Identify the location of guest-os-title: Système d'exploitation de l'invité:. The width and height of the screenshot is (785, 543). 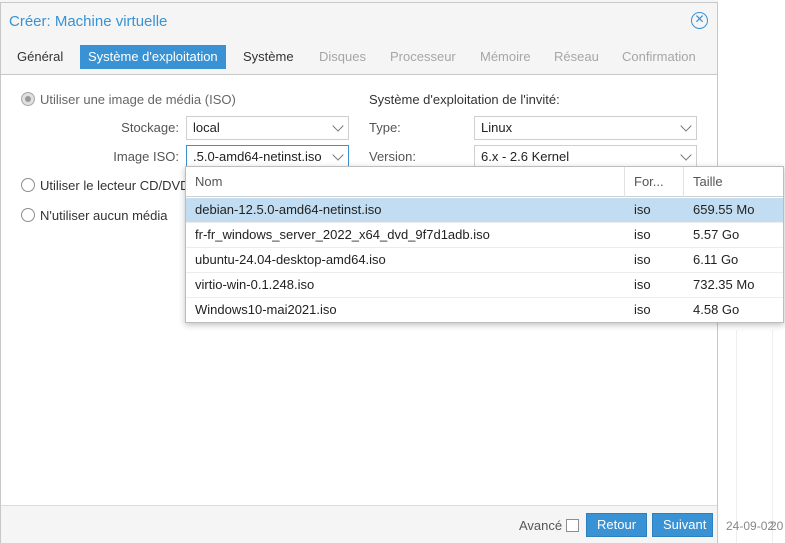
(464, 99).